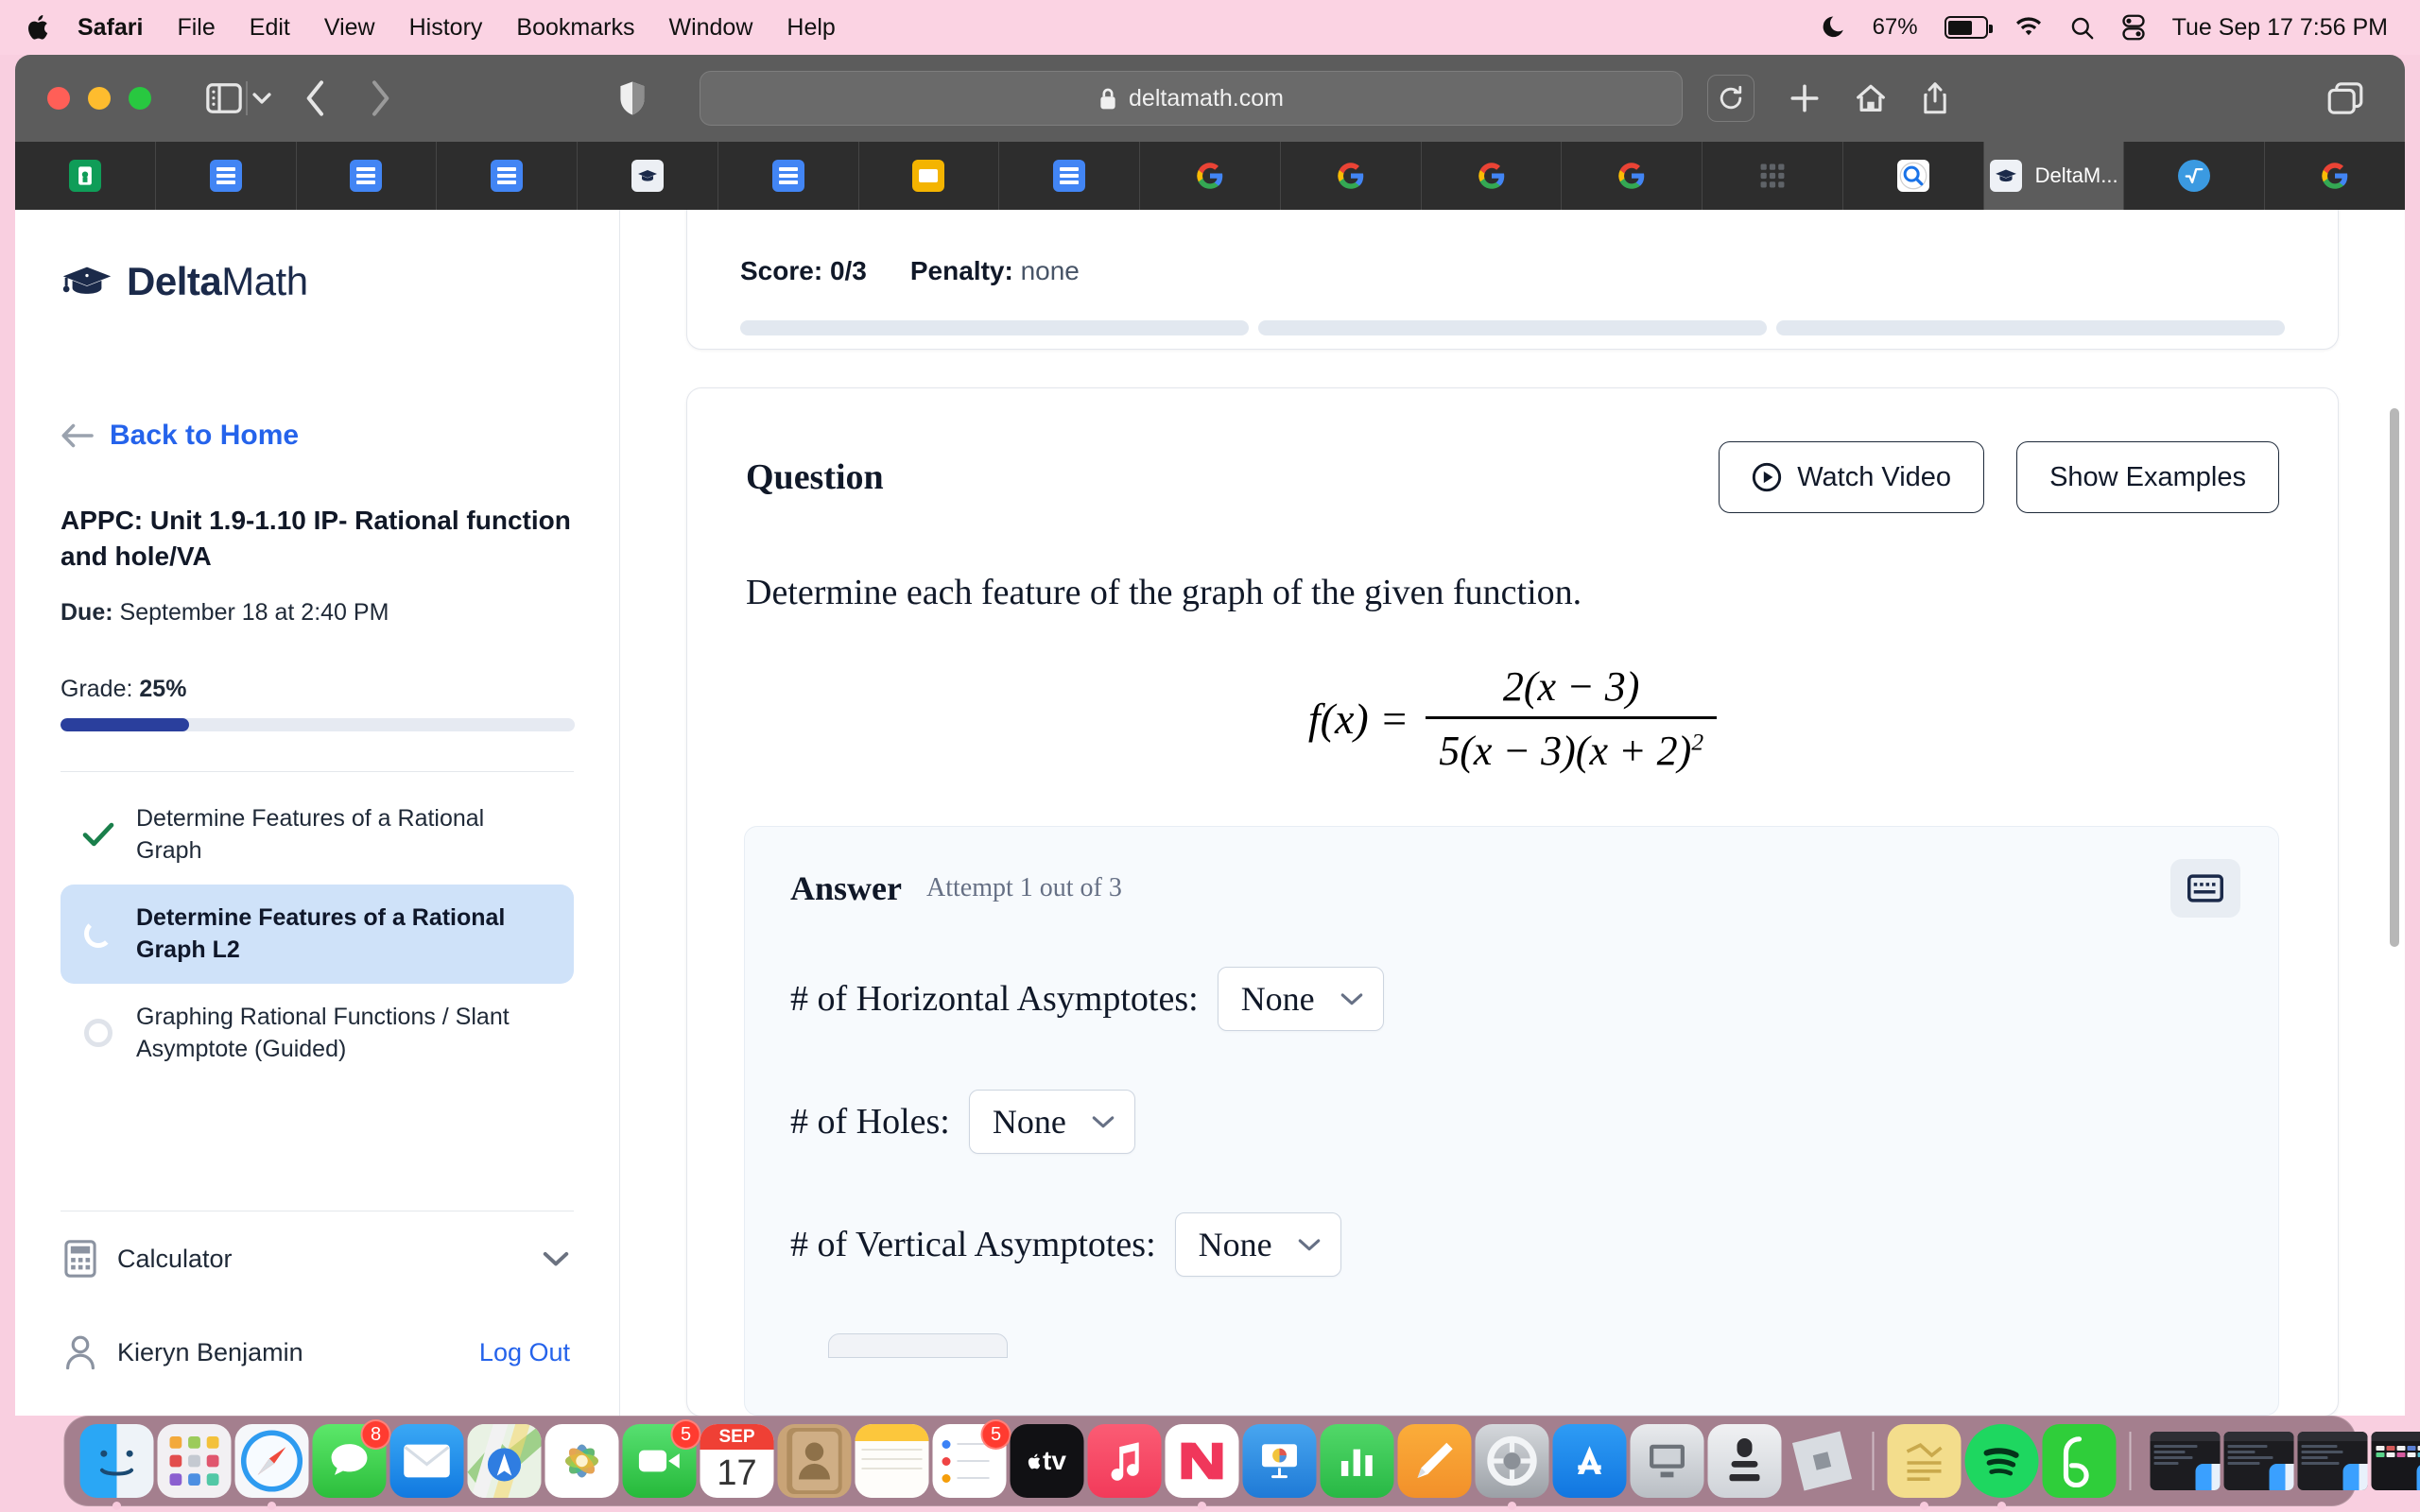 This screenshot has height=1512, width=2420. I want to click on menu-history: History, so click(446, 28).